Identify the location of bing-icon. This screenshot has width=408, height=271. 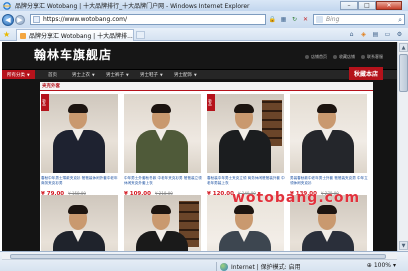
(319, 19).